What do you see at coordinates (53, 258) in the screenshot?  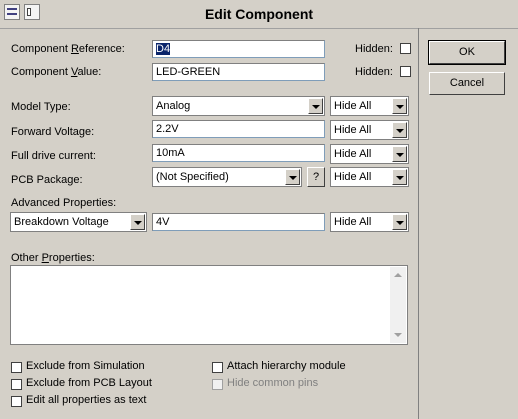 I see `other-properties-label: Other Properties:` at bounding box center [53, 258].